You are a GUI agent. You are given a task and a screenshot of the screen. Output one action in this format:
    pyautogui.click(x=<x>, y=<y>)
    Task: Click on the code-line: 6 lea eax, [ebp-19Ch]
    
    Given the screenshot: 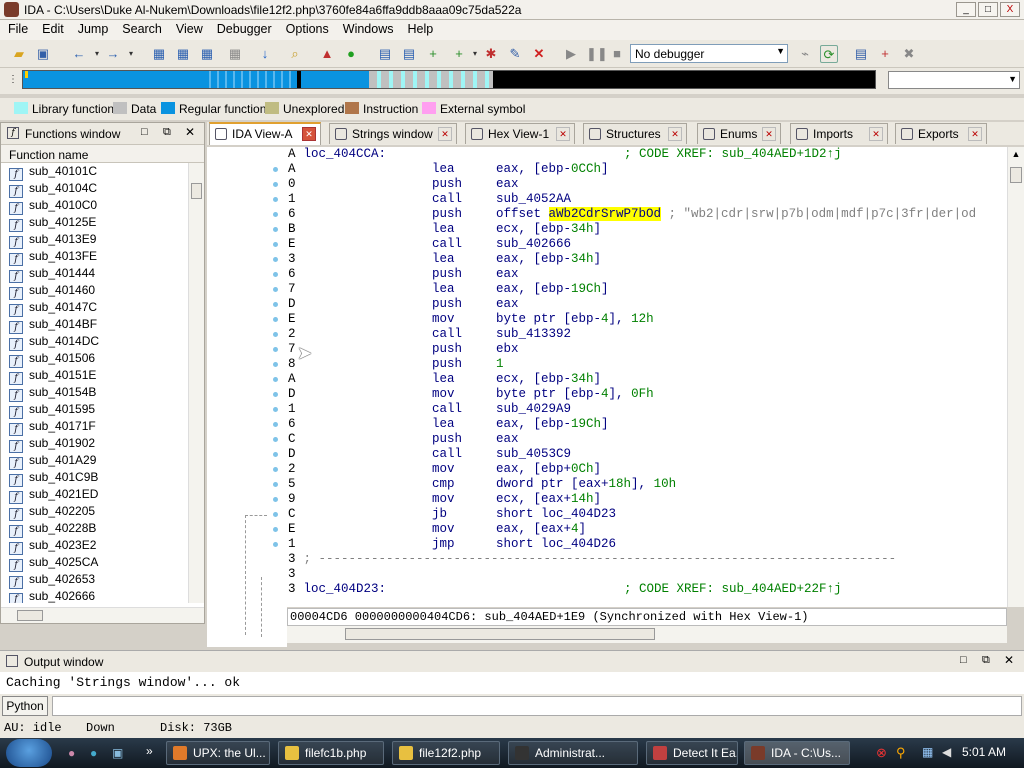 What is the action you would take?
    pyautogui.click(x=647, y=424)
    